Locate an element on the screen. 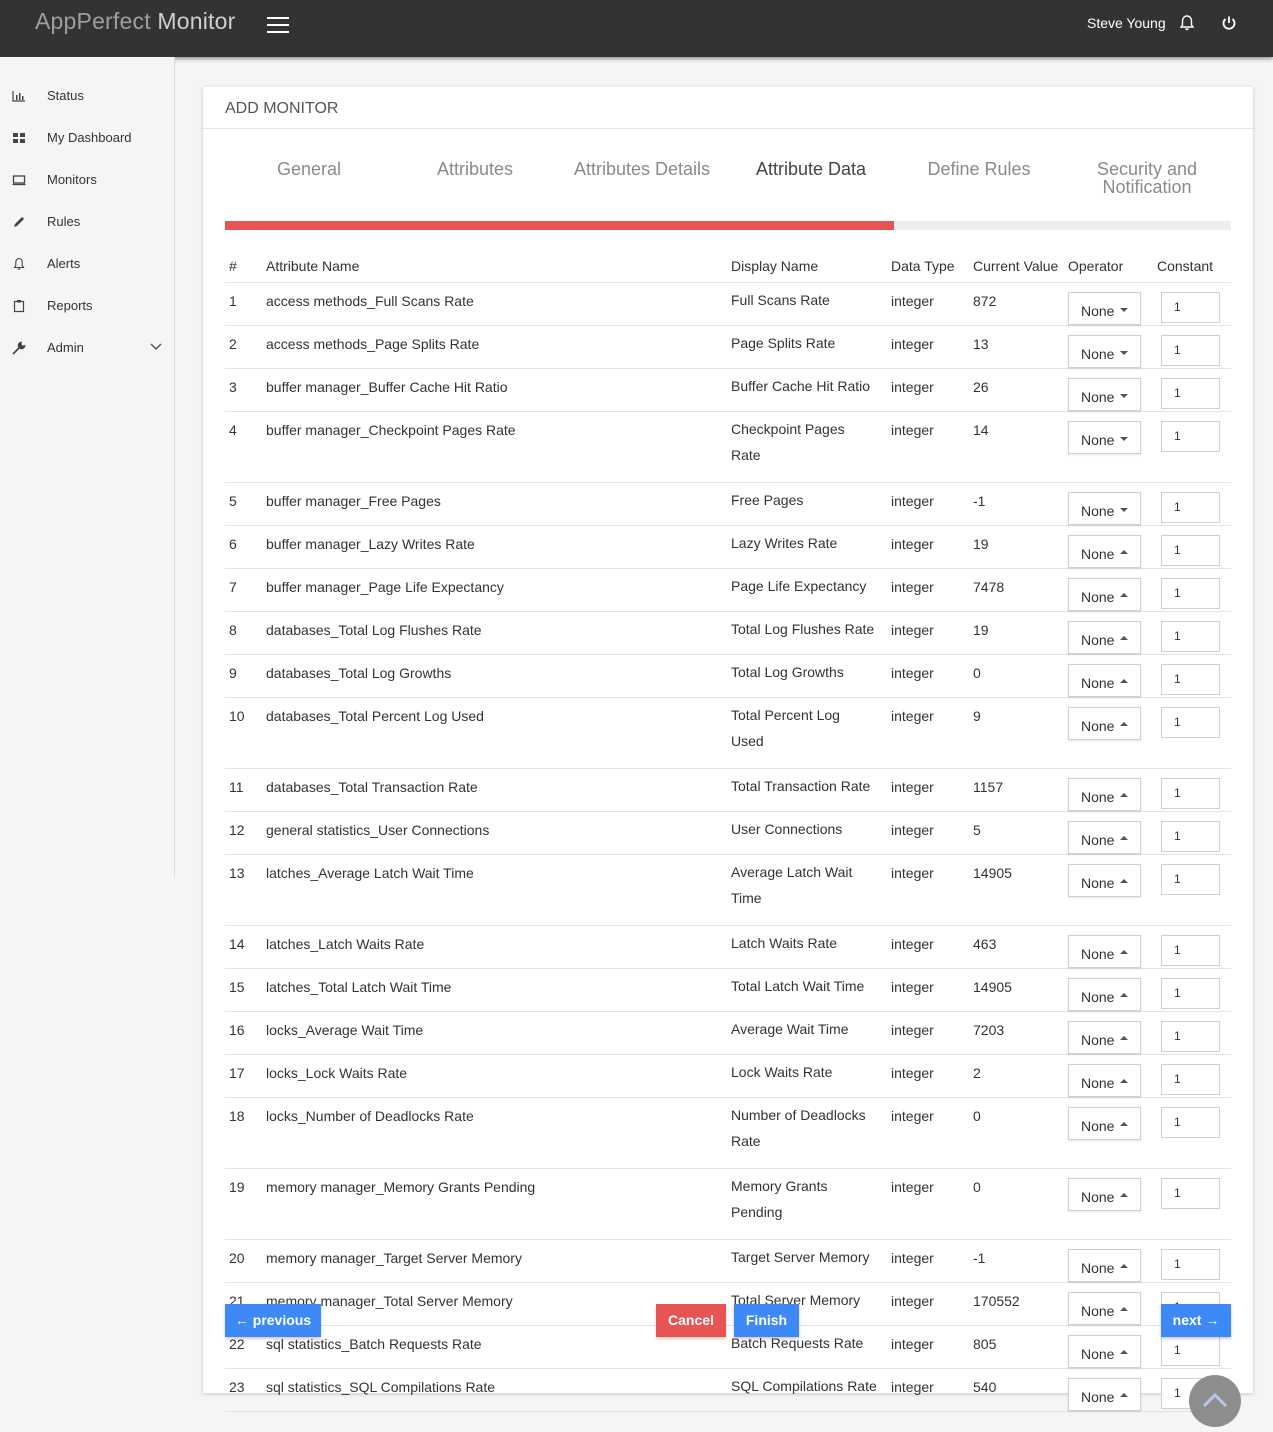  display-name-line: Lazy Writes Rate is located at coordinates (784, 542).